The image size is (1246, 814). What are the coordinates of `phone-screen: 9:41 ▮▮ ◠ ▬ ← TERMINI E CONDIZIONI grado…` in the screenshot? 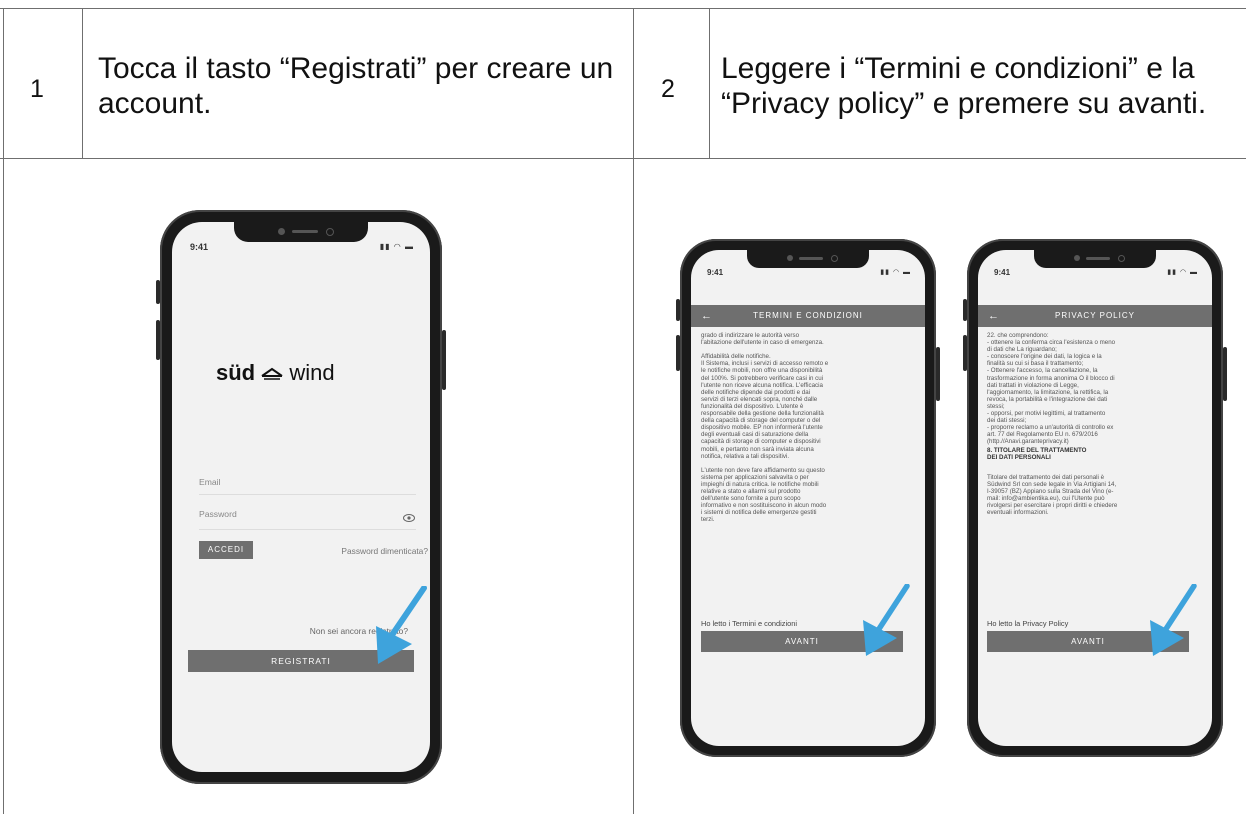 It's located at (808, 498).